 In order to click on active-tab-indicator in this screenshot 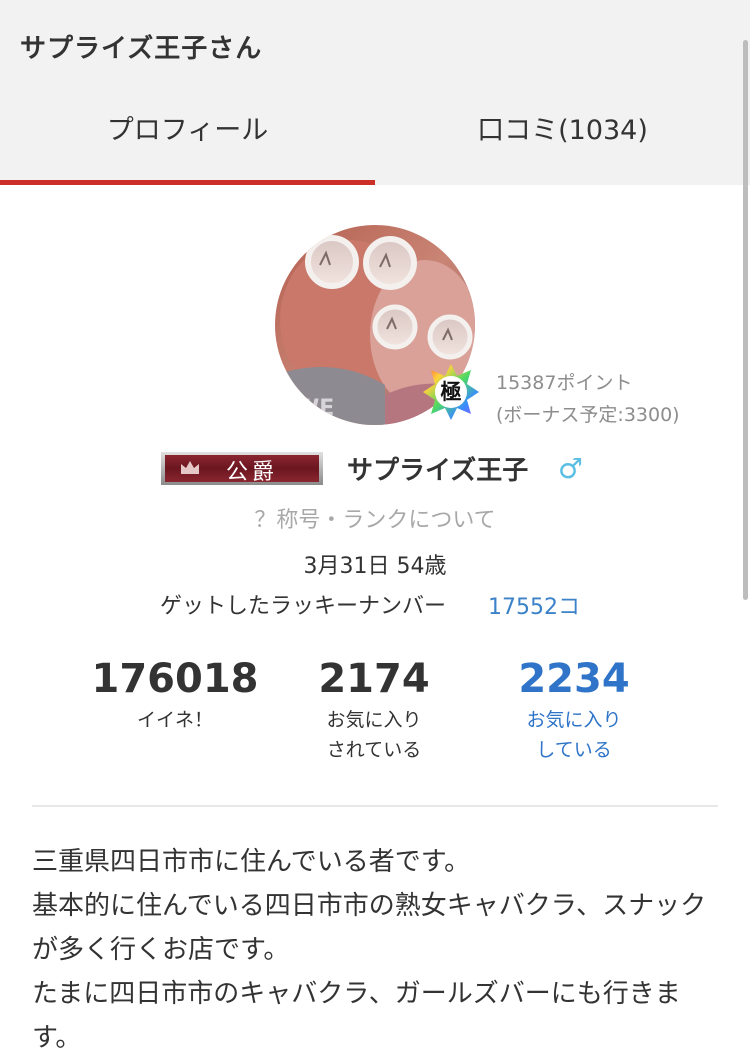, I will do `click(187, 182)`.